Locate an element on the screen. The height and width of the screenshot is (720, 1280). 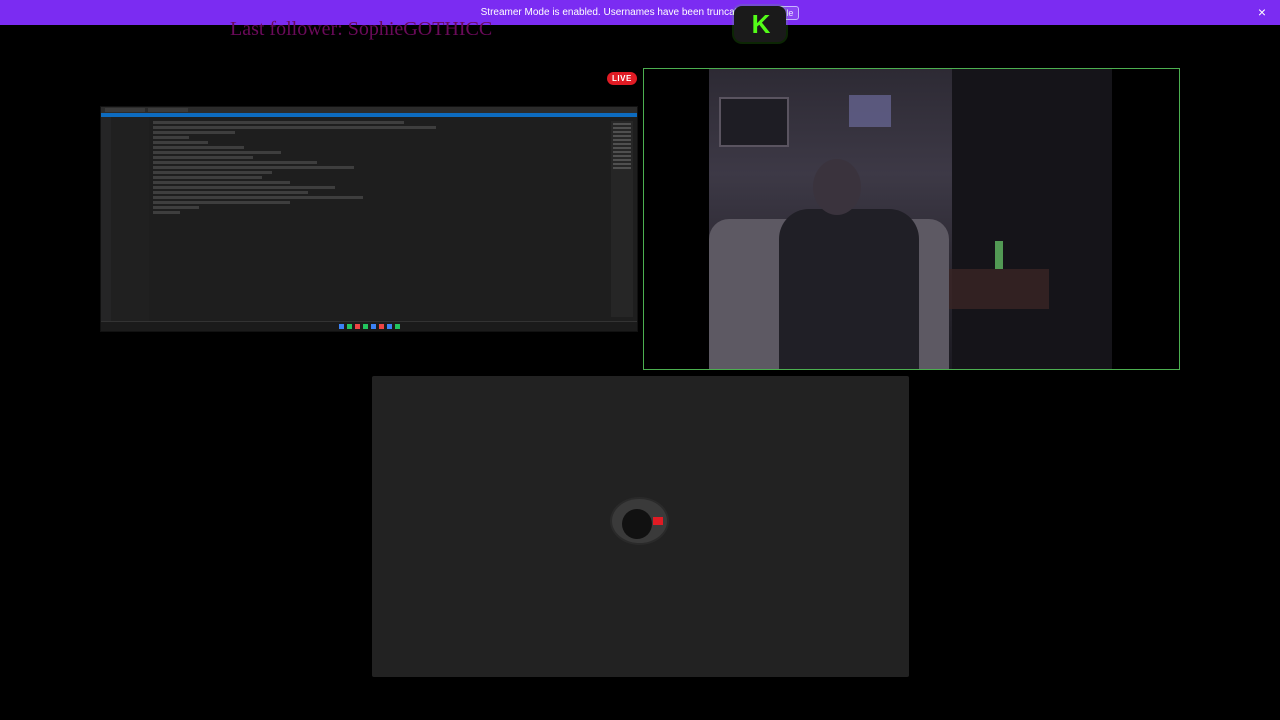
webcam-feed is located at coordinates (910, 219).